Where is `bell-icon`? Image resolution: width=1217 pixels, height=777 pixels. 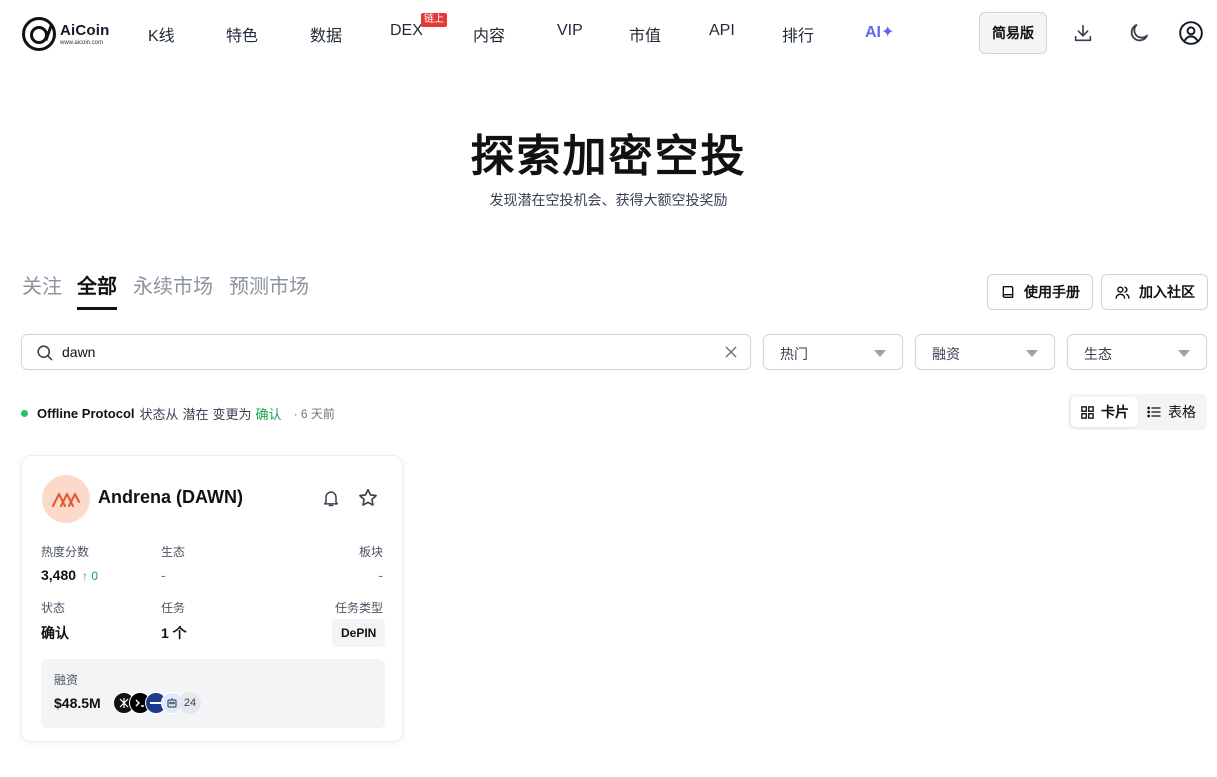
bell-icon is located at coordinates (331, 498).